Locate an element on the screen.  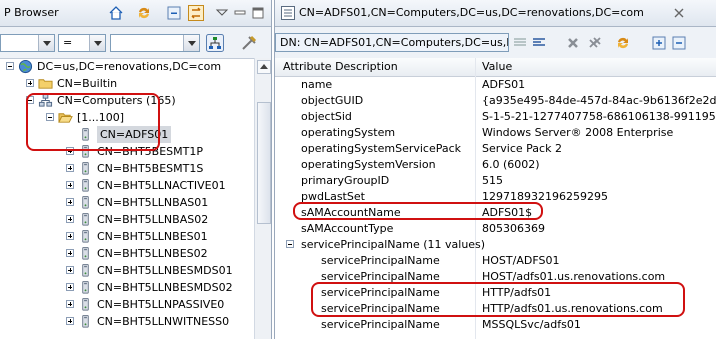
operator-combo: = is located at coordinates (82, 43).